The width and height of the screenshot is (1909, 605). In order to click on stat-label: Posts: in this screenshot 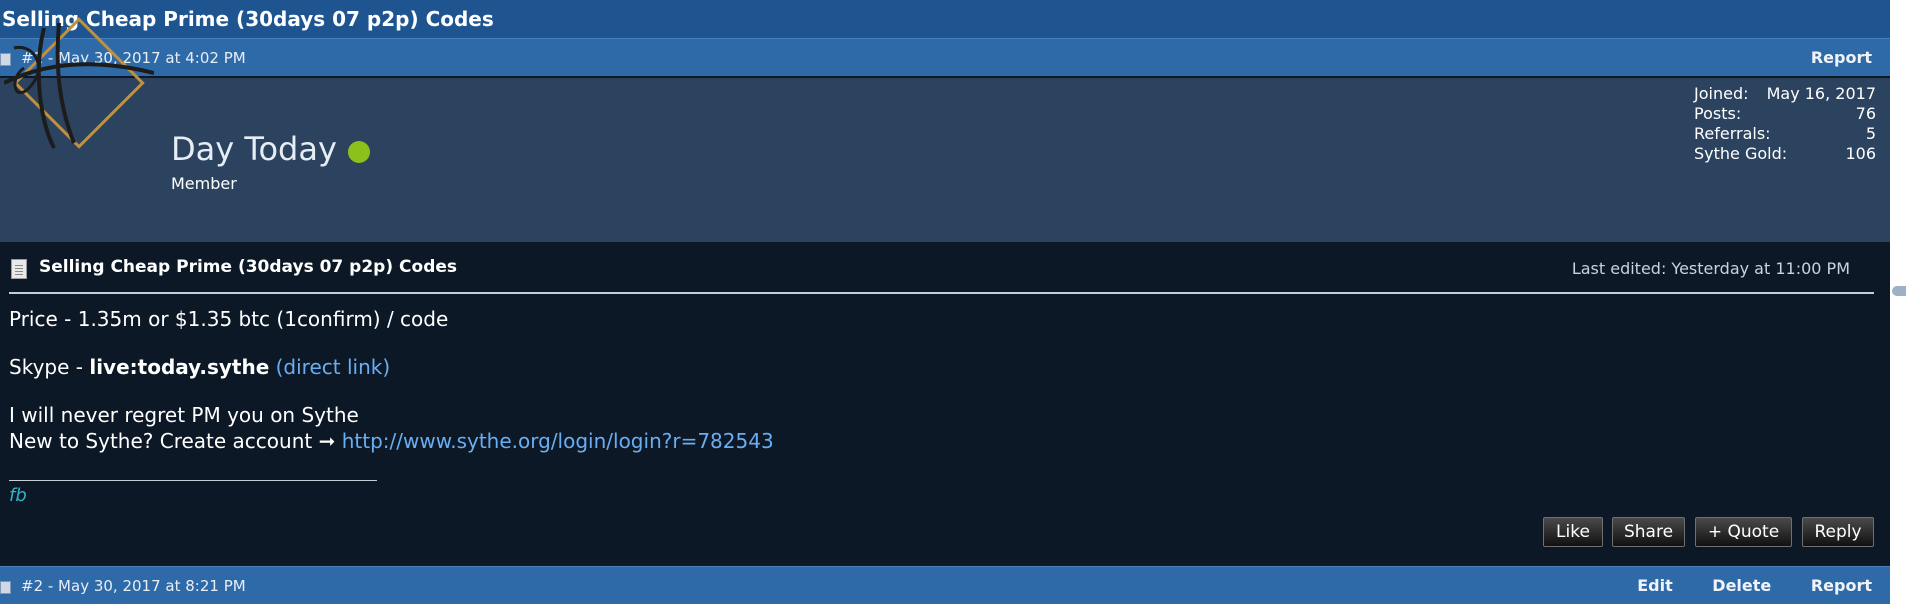, I will do `click(1718, 113)`.